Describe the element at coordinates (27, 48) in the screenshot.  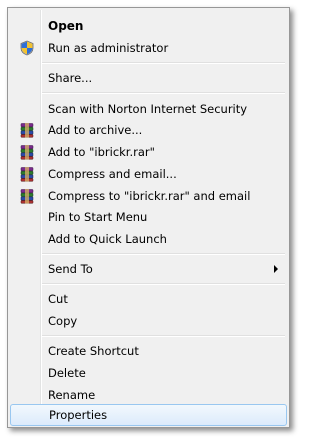
I see `uac-shield-icon` at that location.